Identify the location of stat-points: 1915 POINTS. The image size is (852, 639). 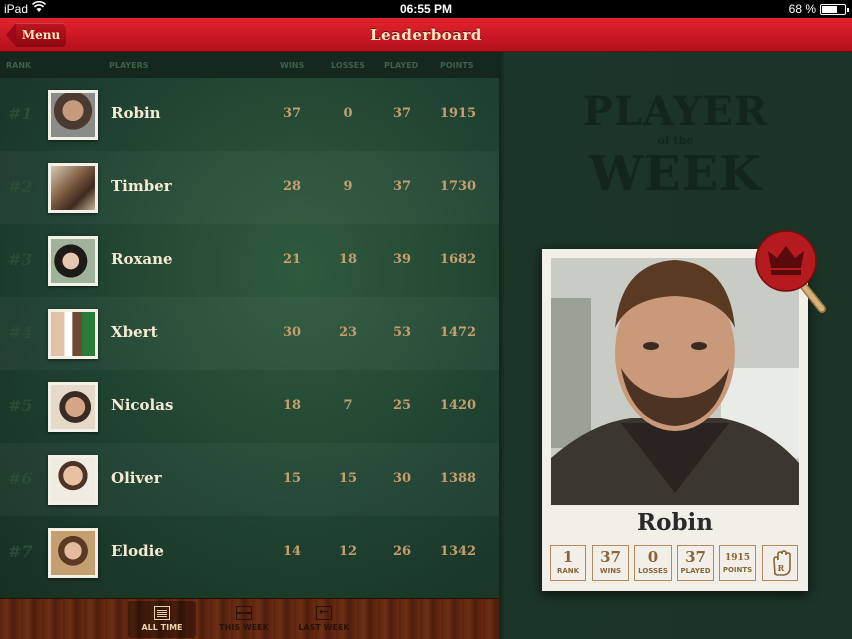
(737, 563).